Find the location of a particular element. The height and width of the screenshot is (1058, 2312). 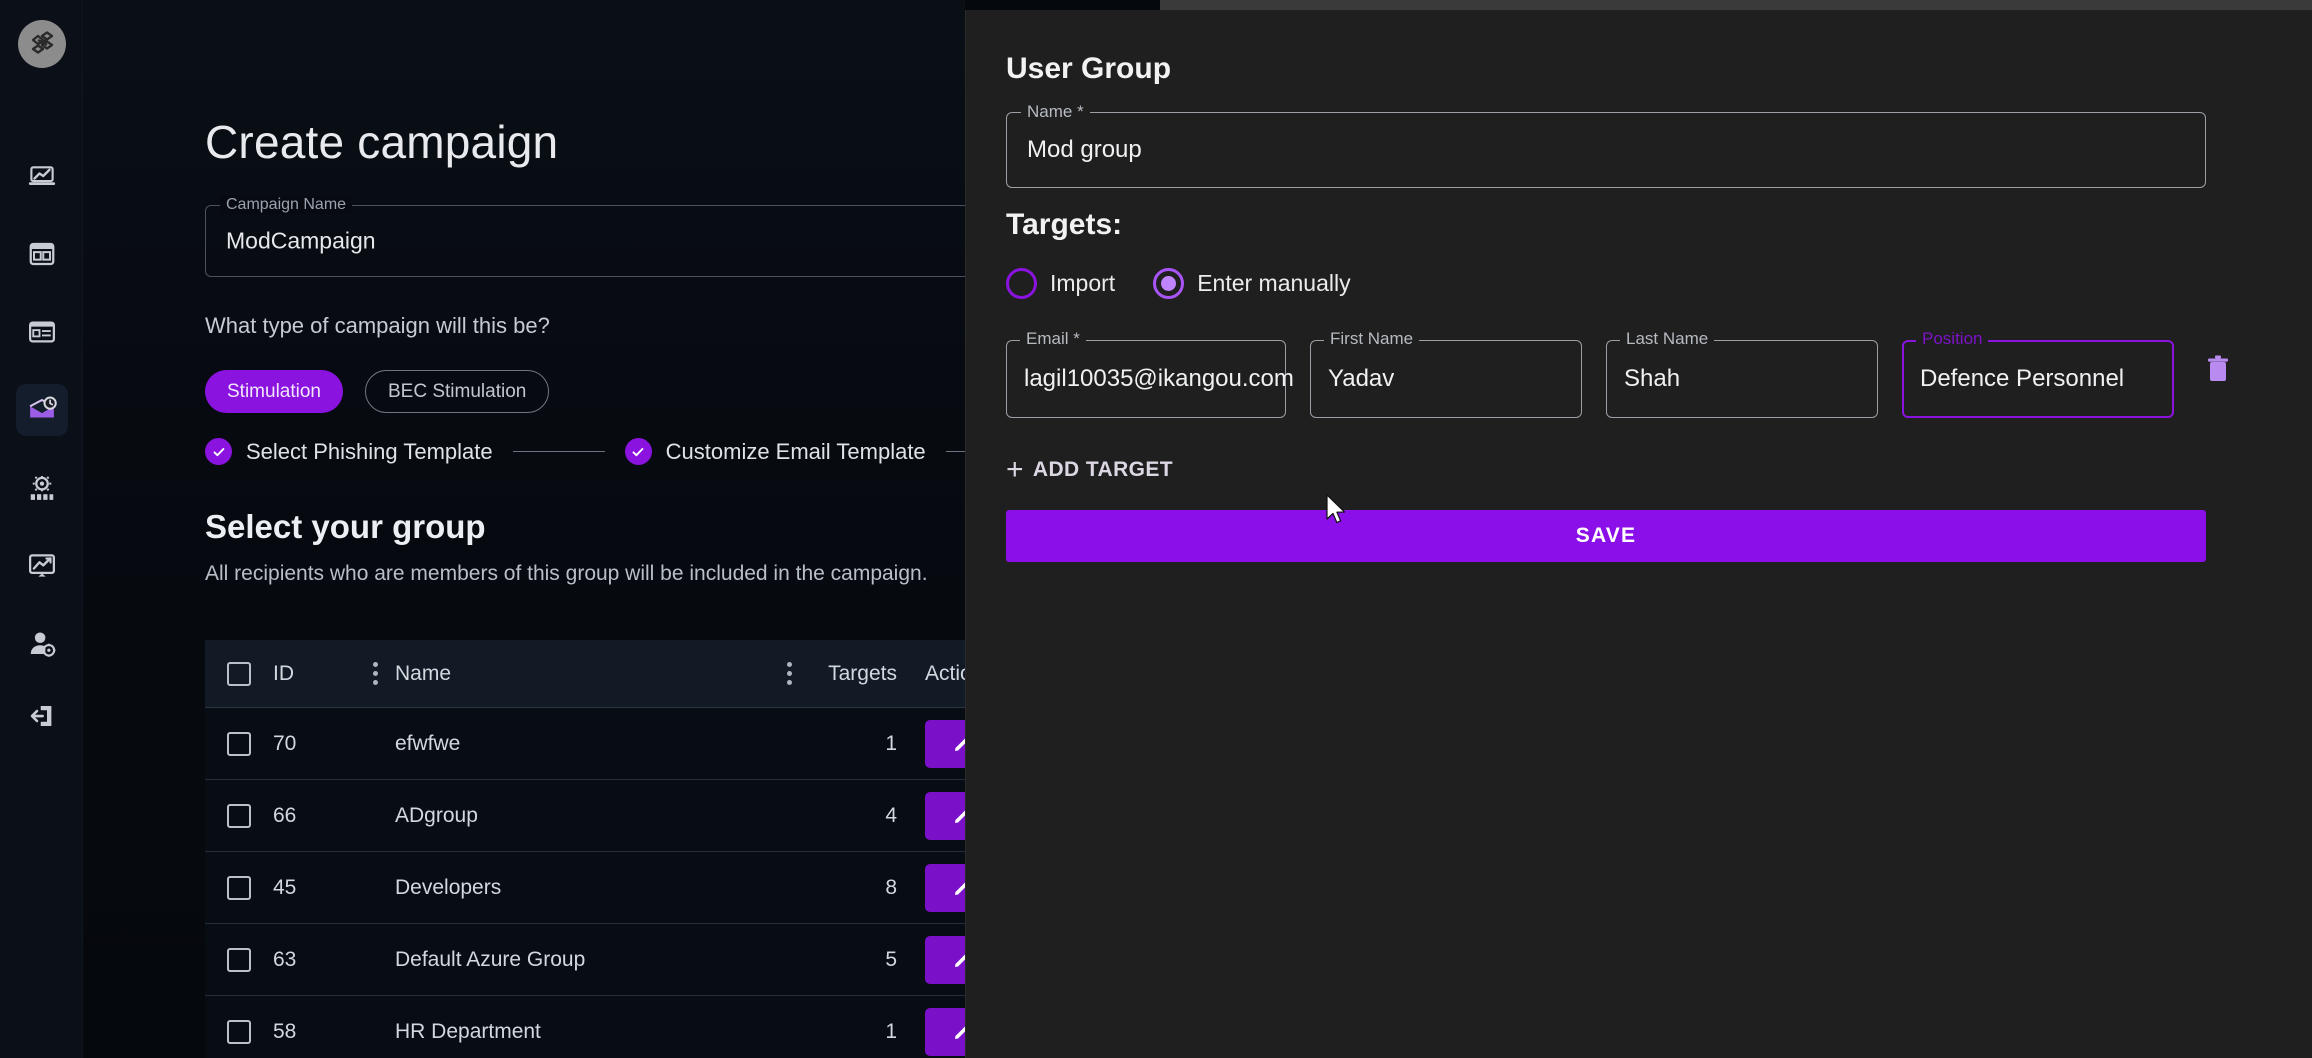

chip-bec-stimulation: BEC Stimulation is located at coordinates (457, 391).